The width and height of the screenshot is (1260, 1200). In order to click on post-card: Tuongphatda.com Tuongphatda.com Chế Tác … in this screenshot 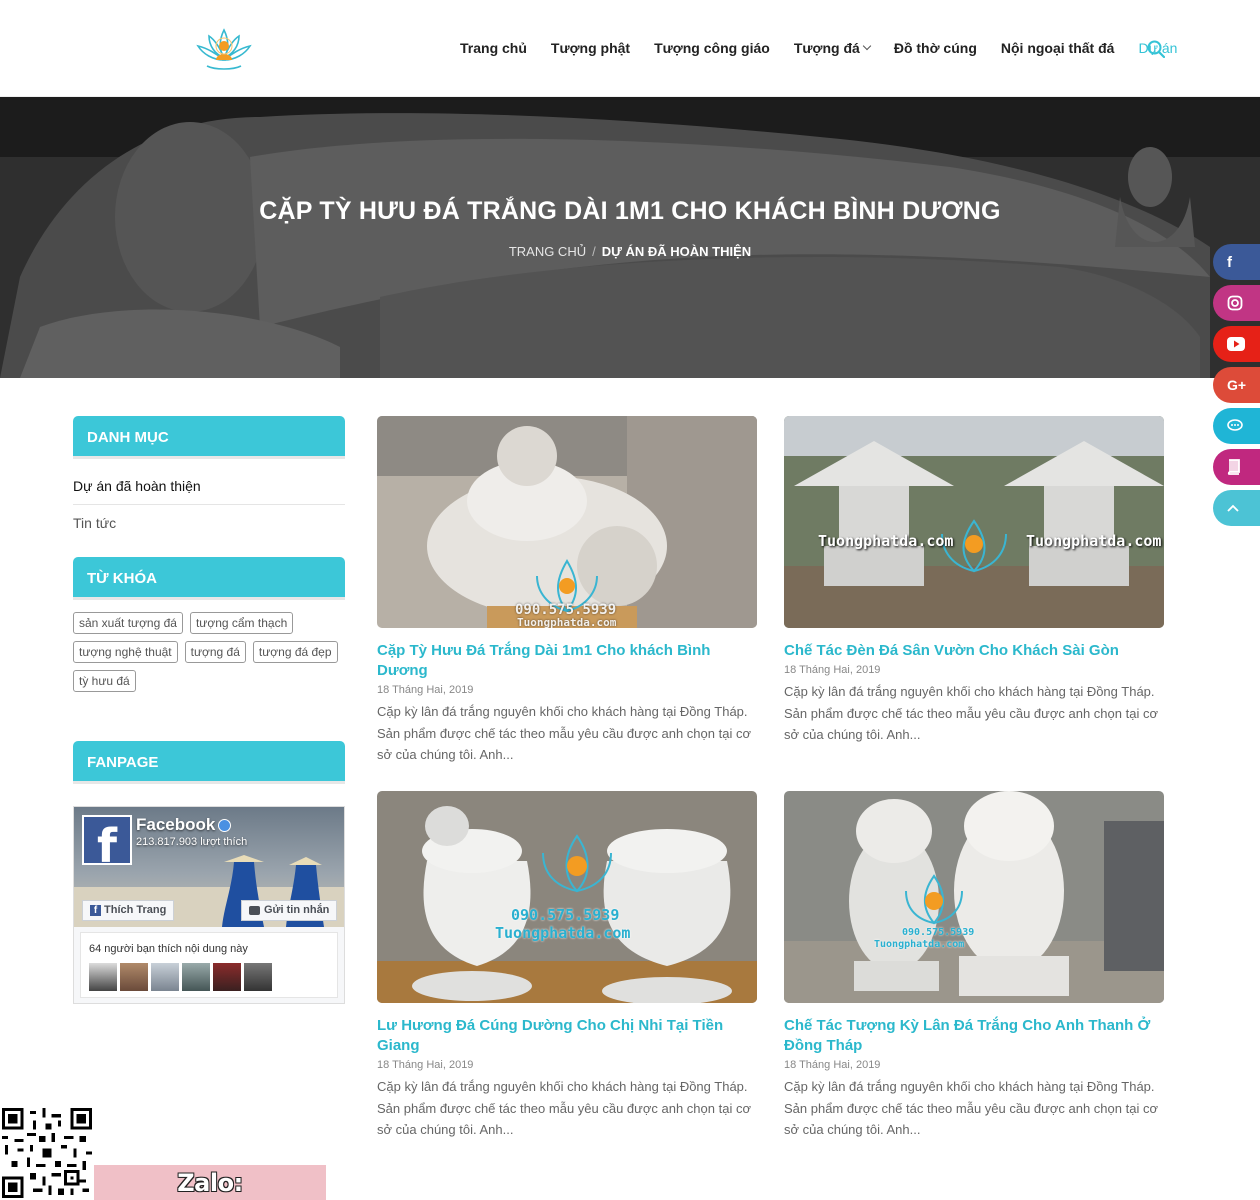, I will do `click(974, 581)`.